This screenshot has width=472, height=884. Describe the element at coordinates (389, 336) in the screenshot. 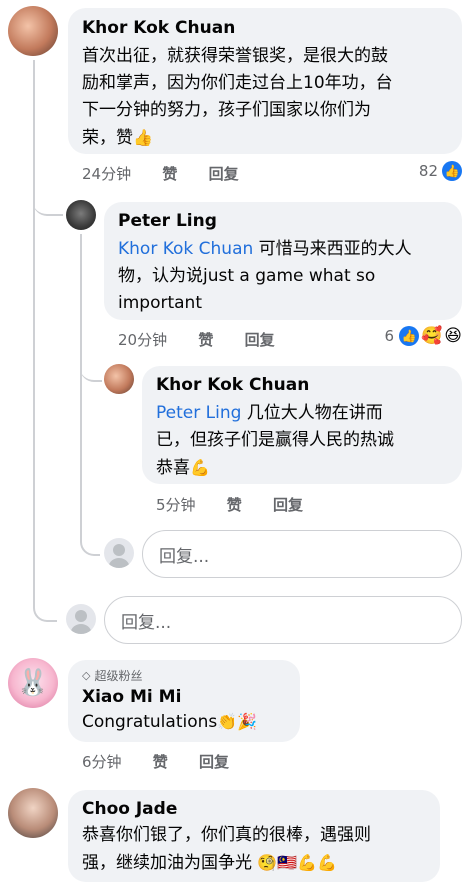

I see `reaction-count: 6` at that location.